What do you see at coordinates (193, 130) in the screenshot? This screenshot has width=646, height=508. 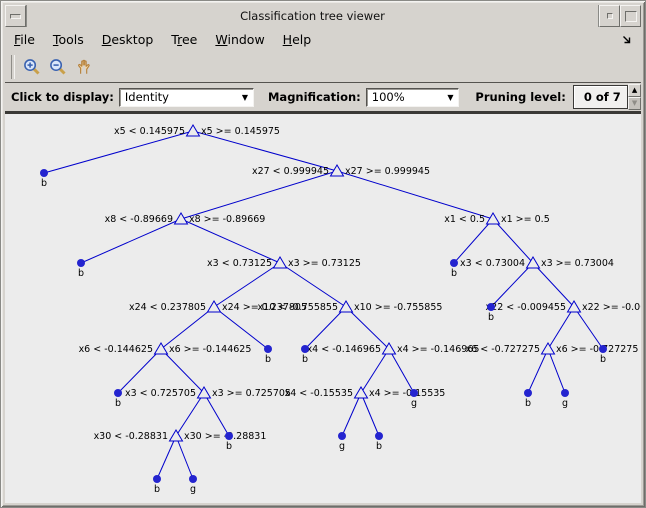 I see `split-node-x5` at bounding box center [193, 130].